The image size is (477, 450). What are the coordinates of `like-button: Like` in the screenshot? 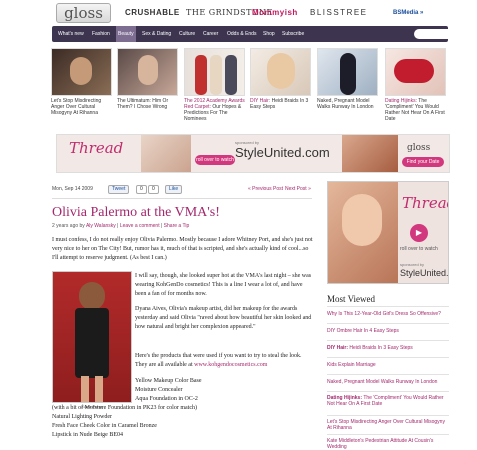 It's located at (174, 189).